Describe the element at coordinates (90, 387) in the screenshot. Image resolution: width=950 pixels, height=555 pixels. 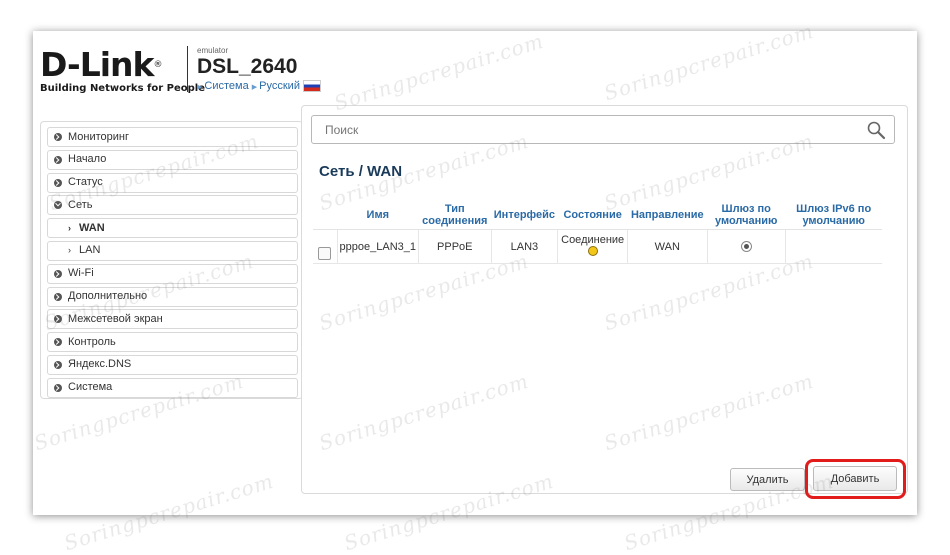
I see `sidebar-item-label: Система` at that location.